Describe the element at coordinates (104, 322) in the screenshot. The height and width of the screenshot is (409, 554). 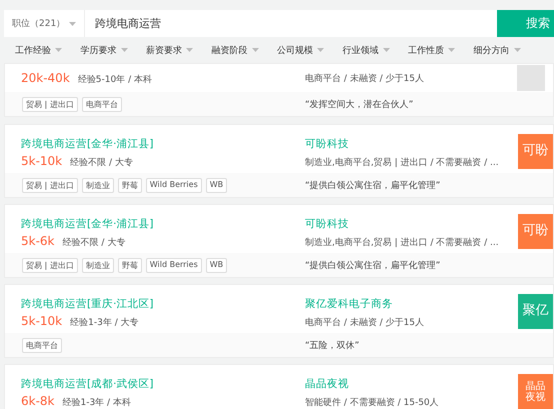
I see `job-requirements: 经验1-3年 / 大专` at that location.